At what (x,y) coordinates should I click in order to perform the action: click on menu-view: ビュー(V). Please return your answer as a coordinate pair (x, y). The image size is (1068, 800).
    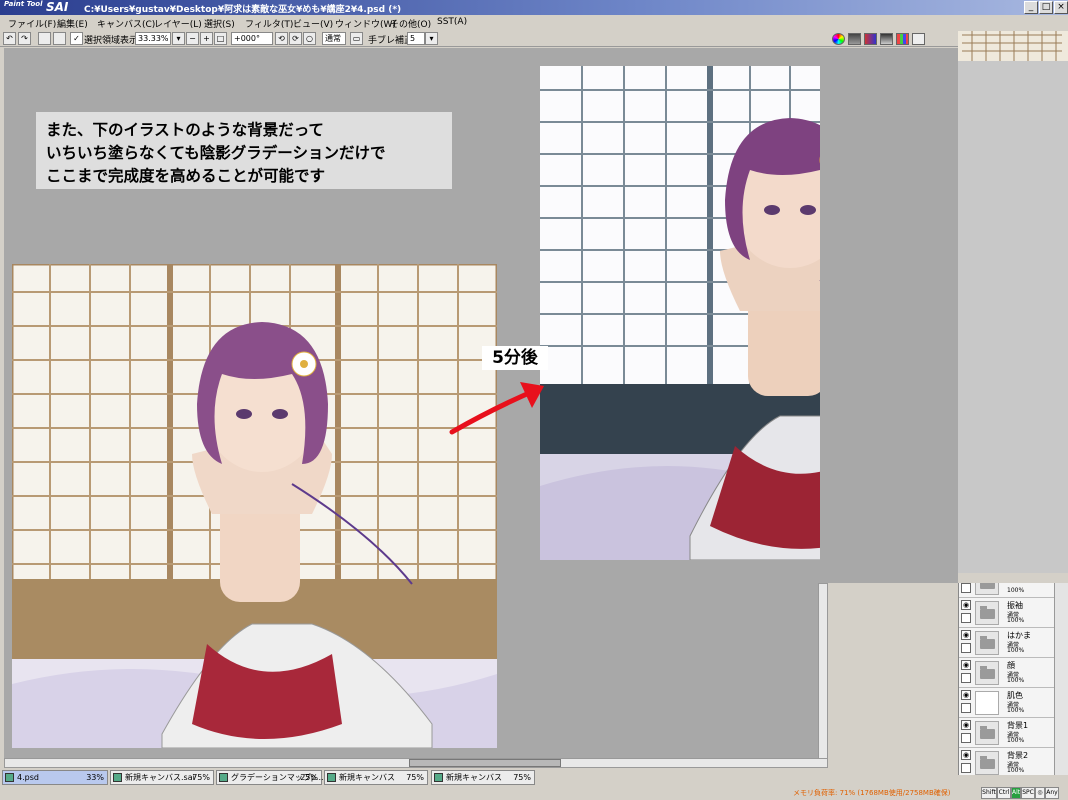
    Looking at the image, I should click on (313, 23).